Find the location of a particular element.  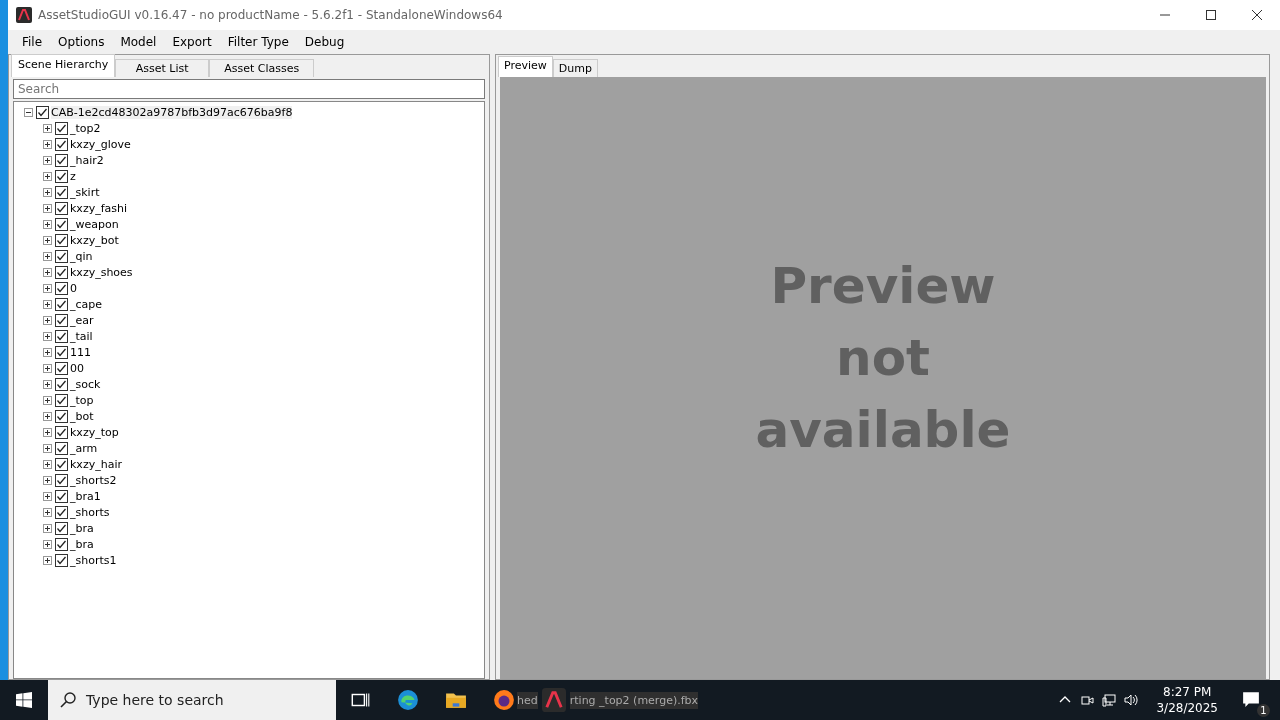

tree-item: _bra1 is located at coordinates (85, 496).